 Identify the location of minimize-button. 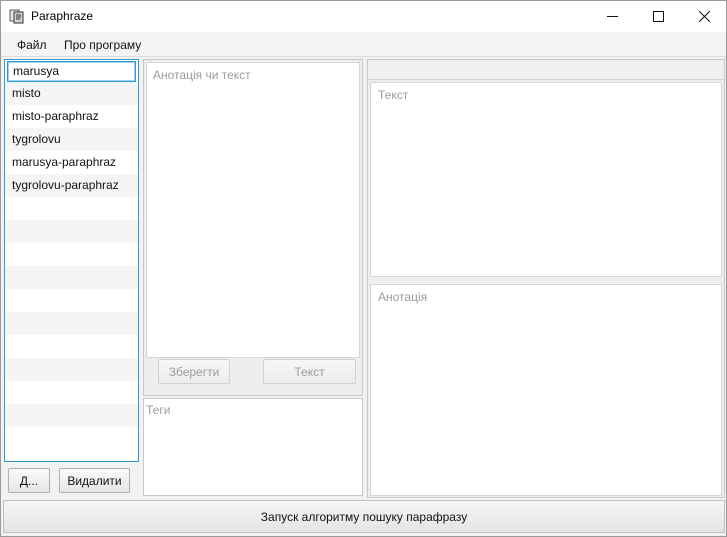
(612, 16).